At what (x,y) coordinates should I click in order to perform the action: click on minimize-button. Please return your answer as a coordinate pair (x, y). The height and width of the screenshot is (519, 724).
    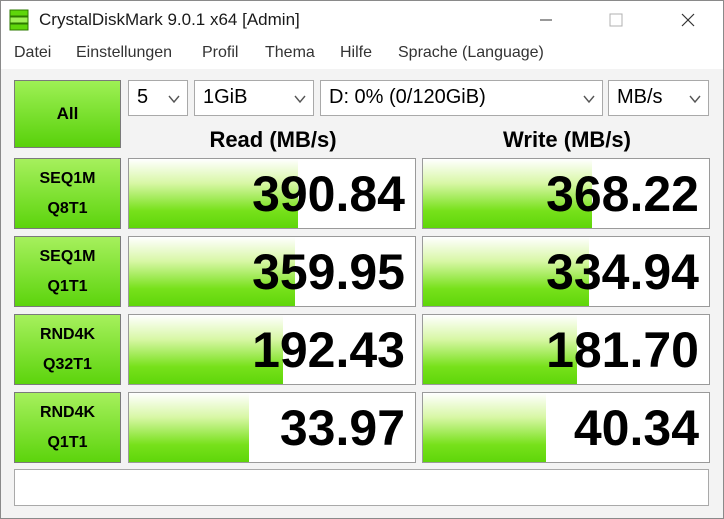
    Looking at the image, I should click on (546, 20).